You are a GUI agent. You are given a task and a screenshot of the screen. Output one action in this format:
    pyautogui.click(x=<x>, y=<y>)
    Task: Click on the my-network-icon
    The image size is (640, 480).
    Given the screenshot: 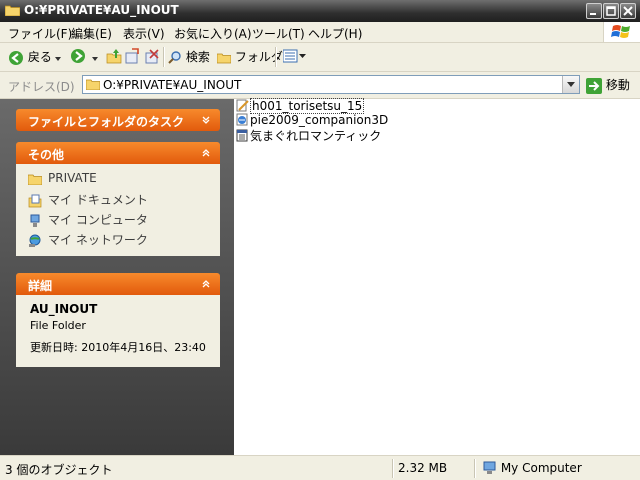 What is the action you would take?
    pyautogui.click(x=35, y=240)
    